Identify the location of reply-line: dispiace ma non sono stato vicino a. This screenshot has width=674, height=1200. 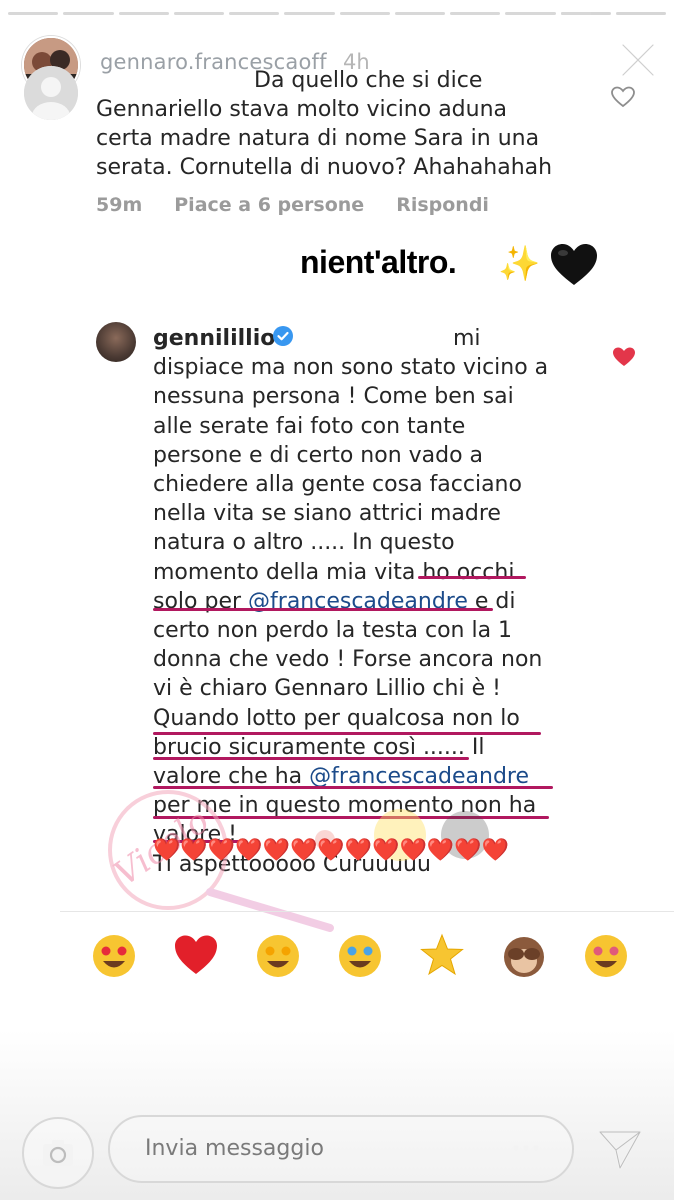
(351, 368).